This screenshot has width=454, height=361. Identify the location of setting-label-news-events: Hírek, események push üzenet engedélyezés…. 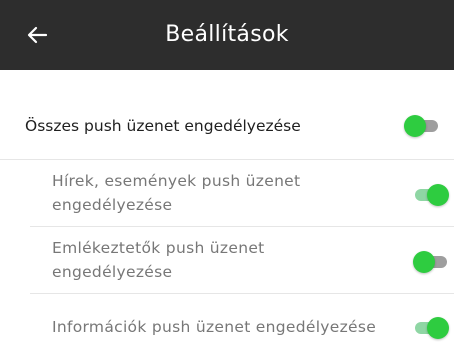
(202, 193).